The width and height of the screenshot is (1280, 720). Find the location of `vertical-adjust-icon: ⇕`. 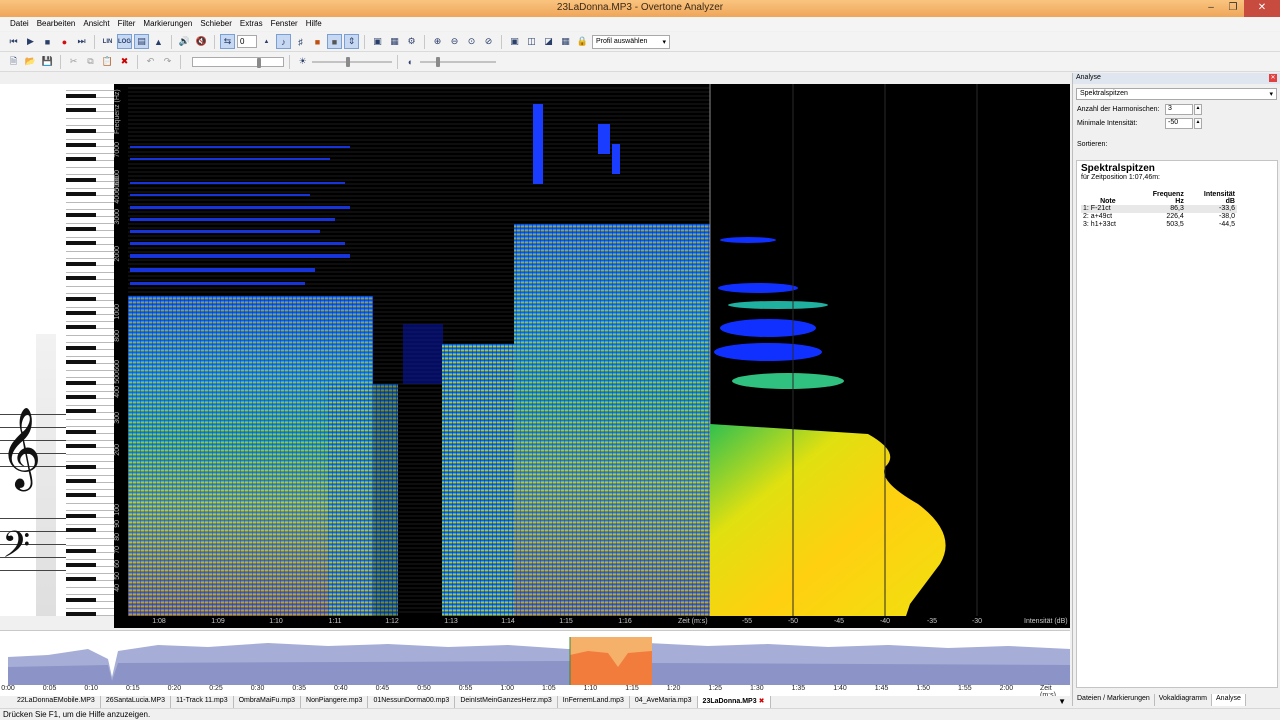

vertical-adjust-icon: ⇕ is located at coordinates (351, 41).